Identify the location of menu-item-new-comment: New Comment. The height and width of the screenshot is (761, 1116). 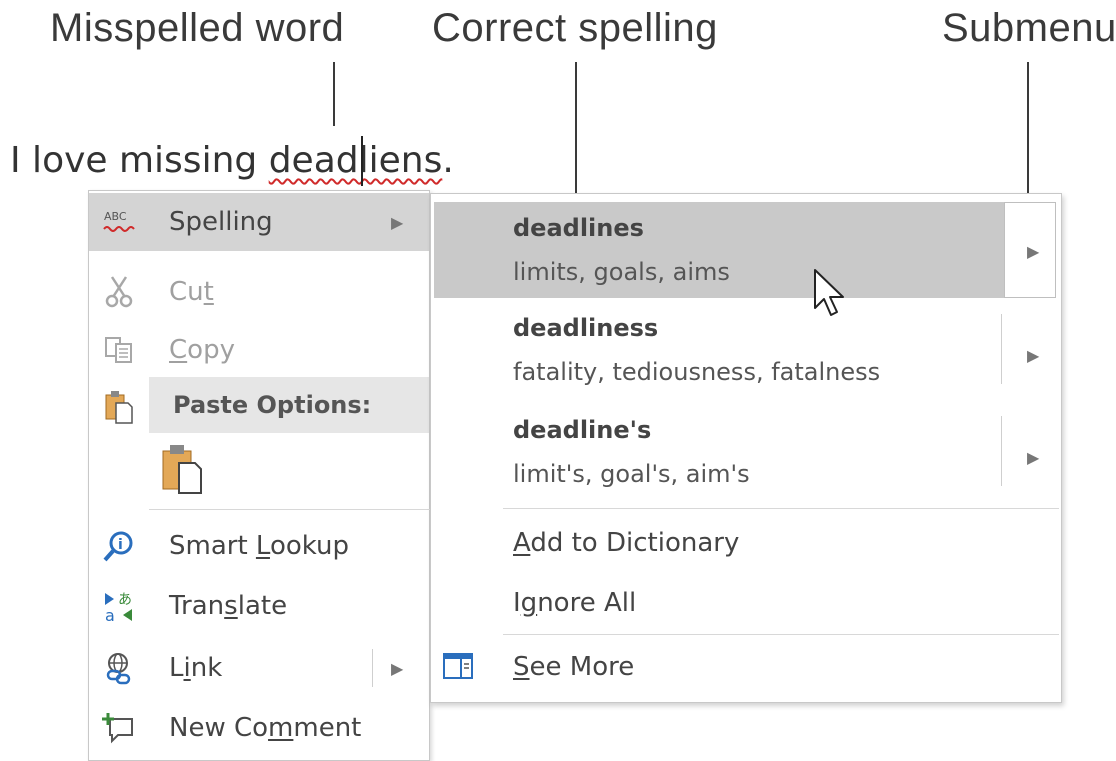
(259, 728).